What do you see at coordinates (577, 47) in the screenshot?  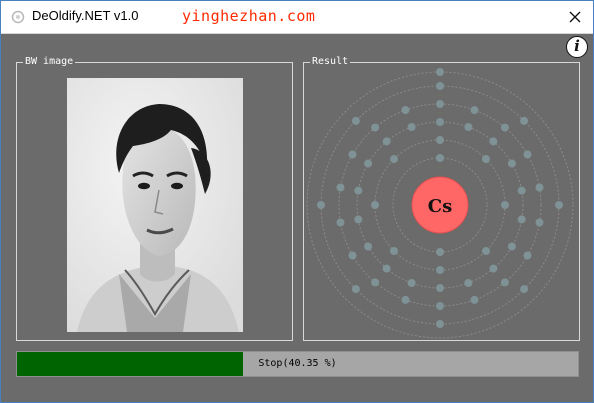 I see `info-icon: i` at bounding box center [577, 47].